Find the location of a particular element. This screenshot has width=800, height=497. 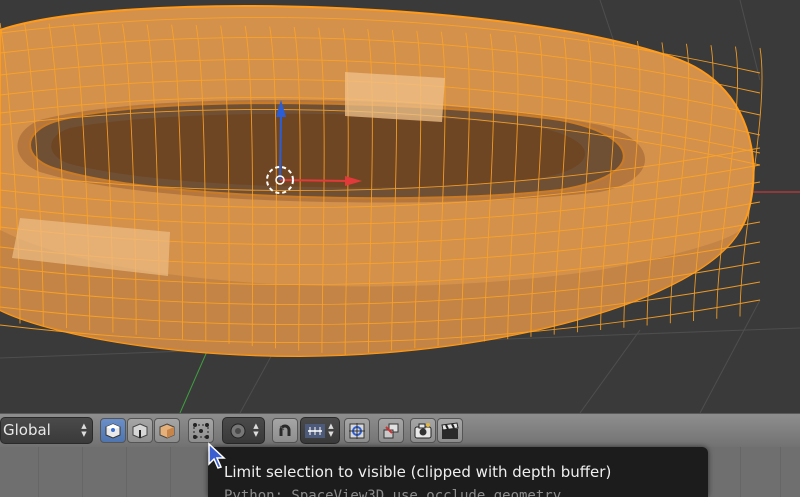

magnet-icon is located at coordinates (285, 430).